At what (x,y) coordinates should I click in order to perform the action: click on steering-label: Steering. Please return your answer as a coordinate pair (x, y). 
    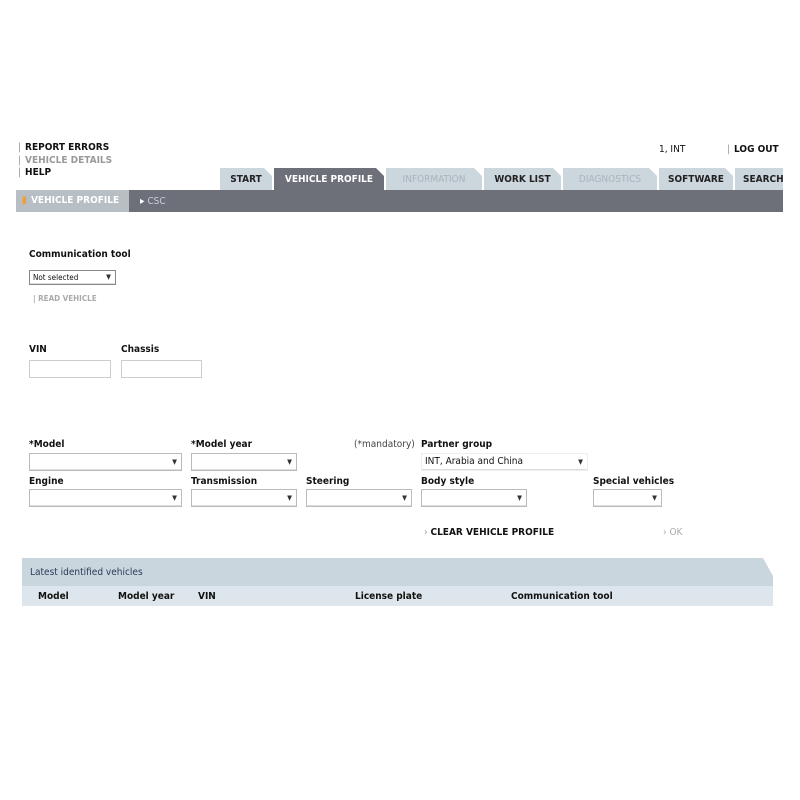
    Looking at the image, I should click on (328, 481).